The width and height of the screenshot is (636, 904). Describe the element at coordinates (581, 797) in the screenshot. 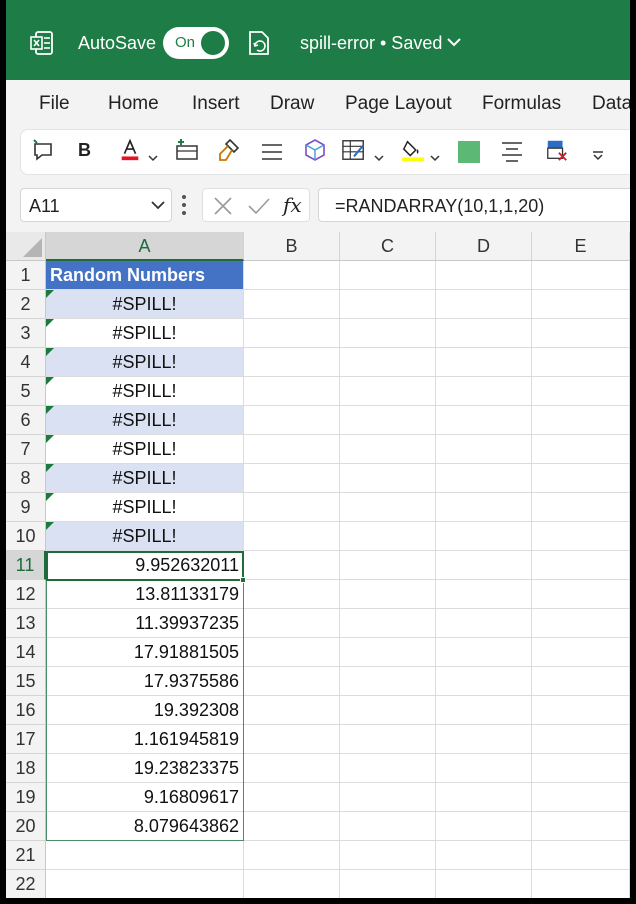

I see `cell-e19` at that location.